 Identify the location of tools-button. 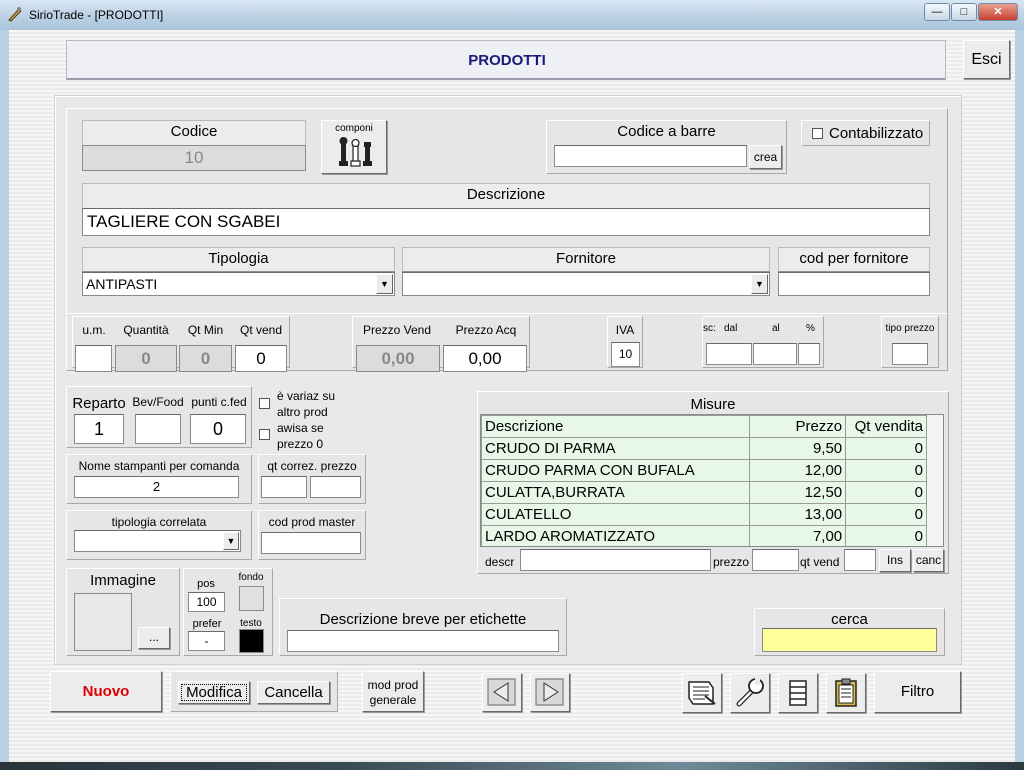
(750, 693).